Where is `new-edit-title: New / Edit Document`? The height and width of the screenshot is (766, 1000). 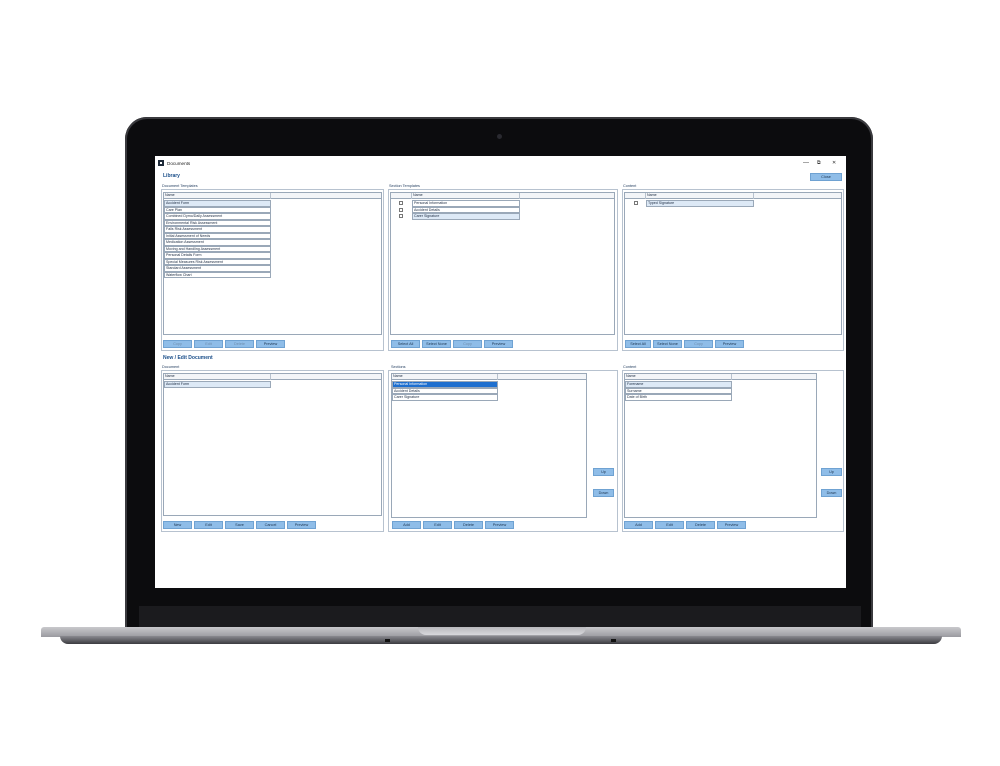 new-edit-title: New / Edit Document is located at coordinates (188, 358).